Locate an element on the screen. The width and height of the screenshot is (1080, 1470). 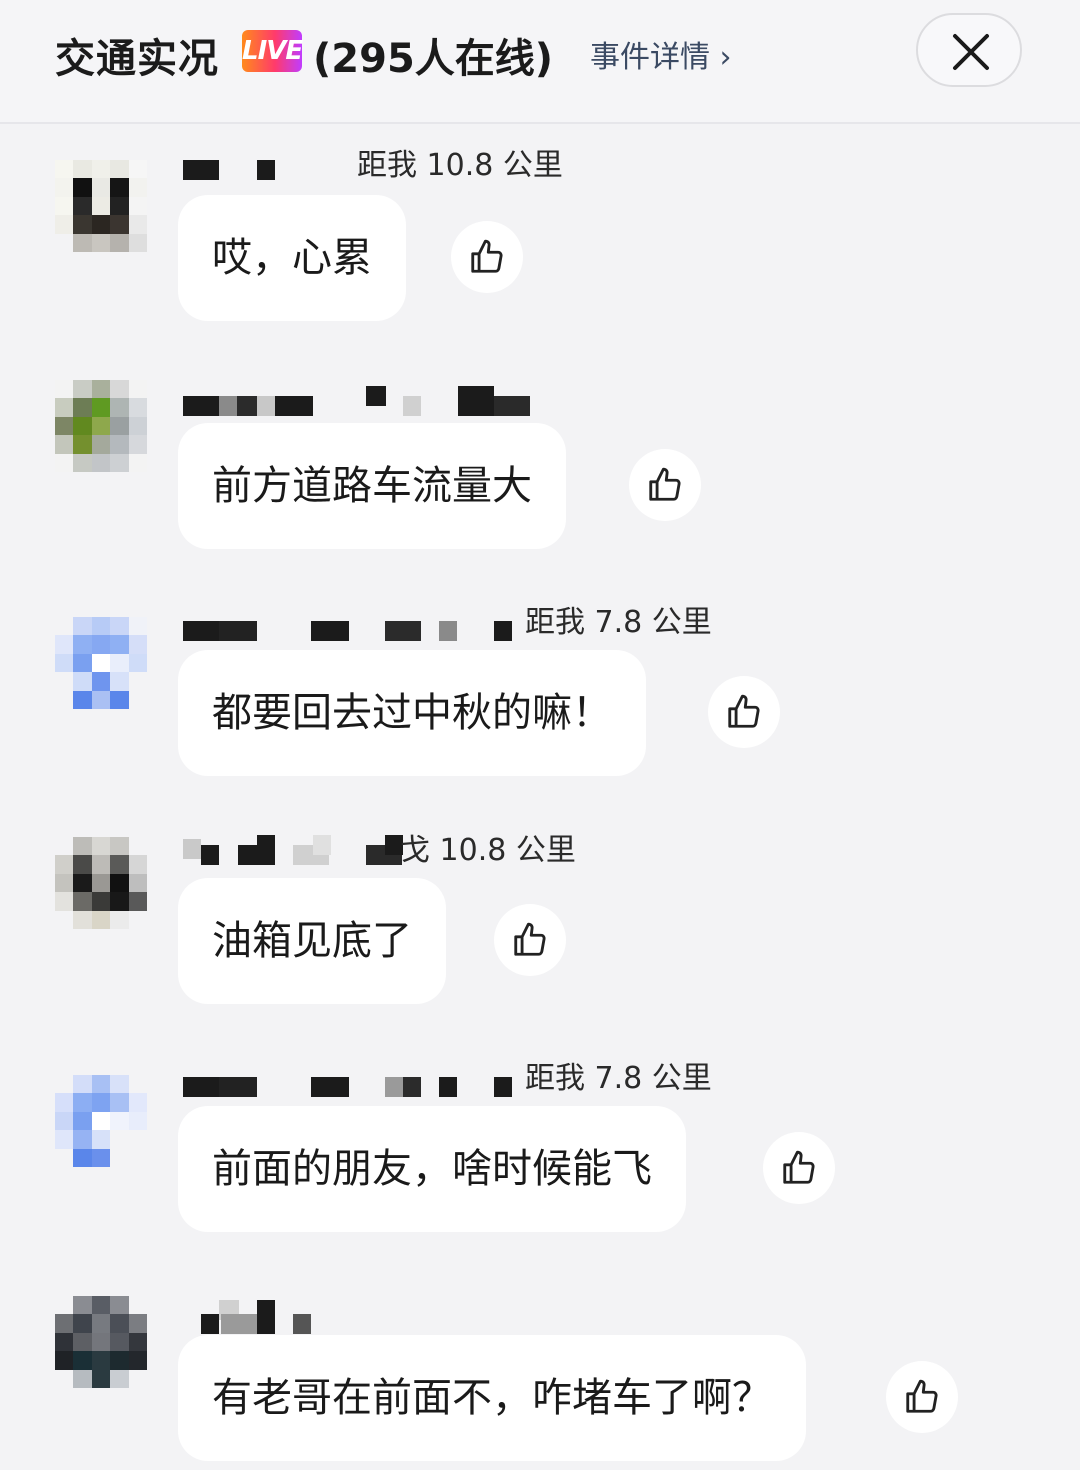
chevron-right-icon: › is located at coordinates (725, 57).